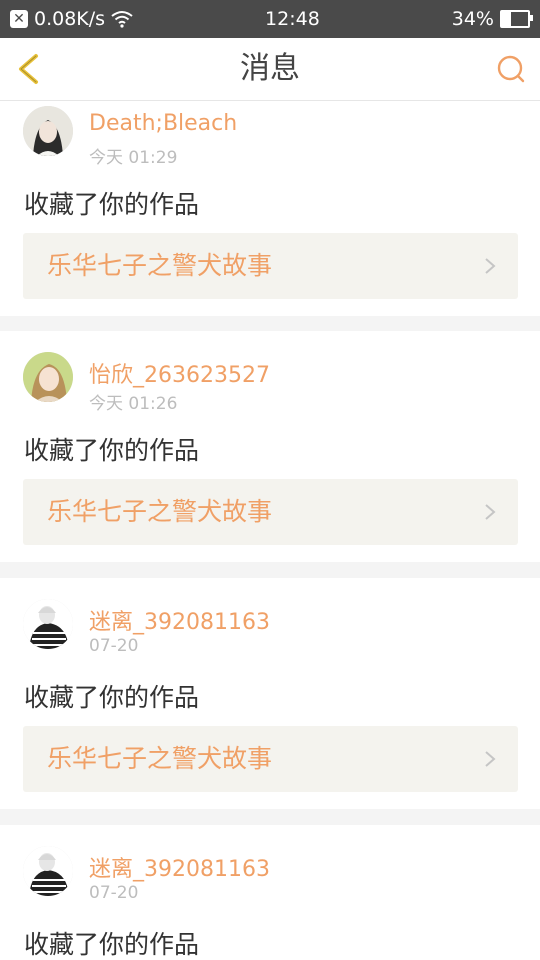 The height and width of the screenshot is (960, 540). I want to click on battery-fill, so click(506, 19).